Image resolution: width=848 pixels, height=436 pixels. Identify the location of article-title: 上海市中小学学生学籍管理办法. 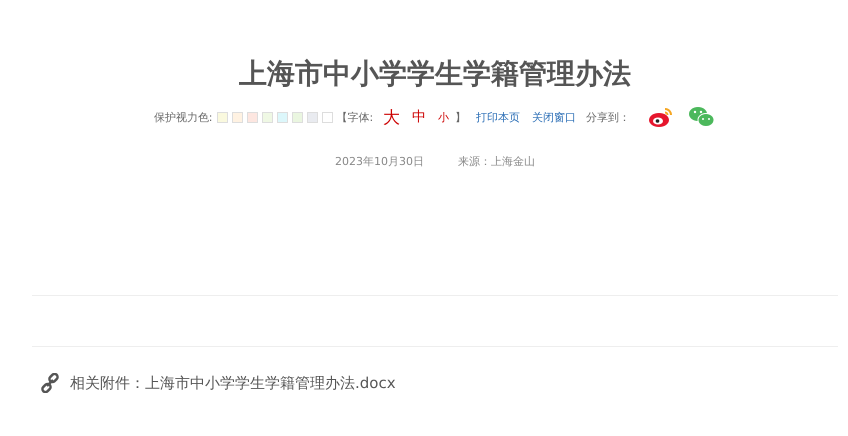
(435, 74).